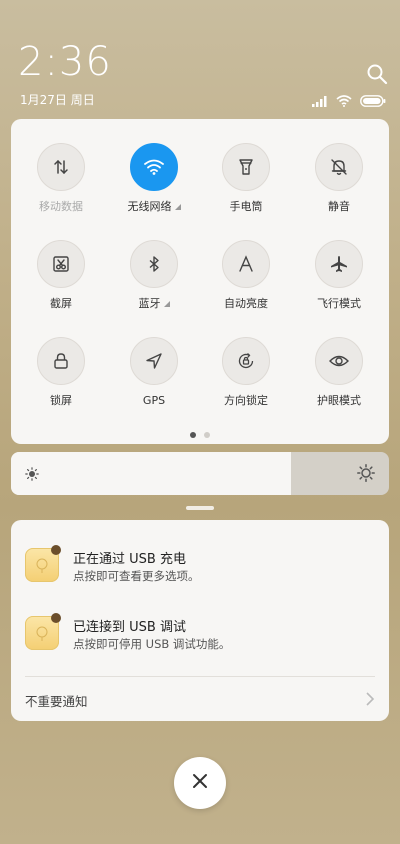 Image resolution: width=400 pixels, height=844 pixels. I want to click on bluetooth-icon, so click(154, 264).